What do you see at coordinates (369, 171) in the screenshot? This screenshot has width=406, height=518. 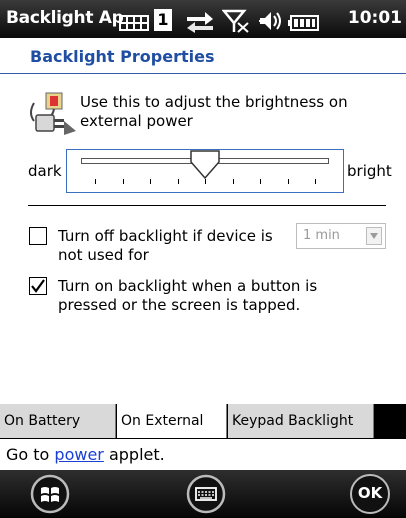 I see `slider-max-label: bright` at bounding box center [369, 171].